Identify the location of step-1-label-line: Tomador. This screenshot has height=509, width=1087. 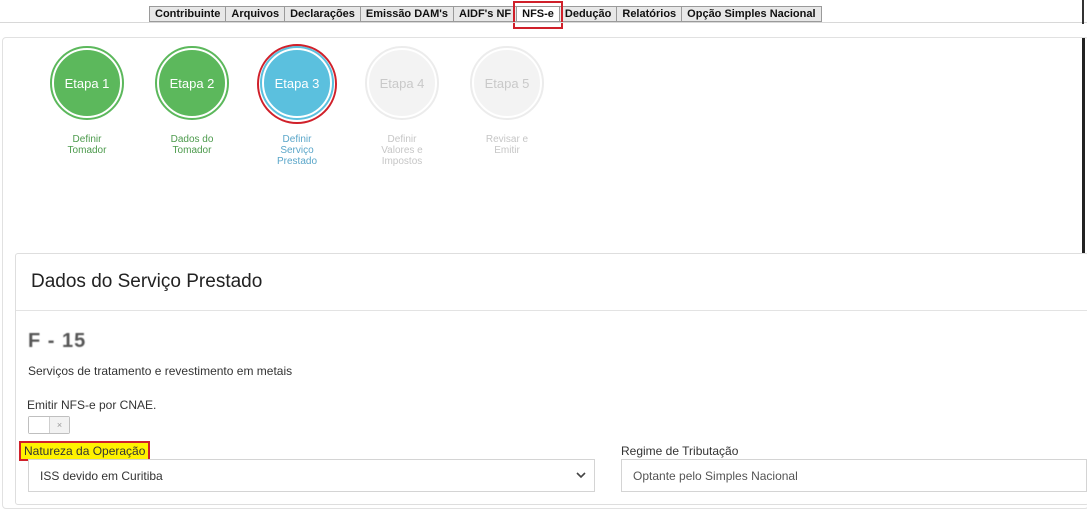
(87, 150).